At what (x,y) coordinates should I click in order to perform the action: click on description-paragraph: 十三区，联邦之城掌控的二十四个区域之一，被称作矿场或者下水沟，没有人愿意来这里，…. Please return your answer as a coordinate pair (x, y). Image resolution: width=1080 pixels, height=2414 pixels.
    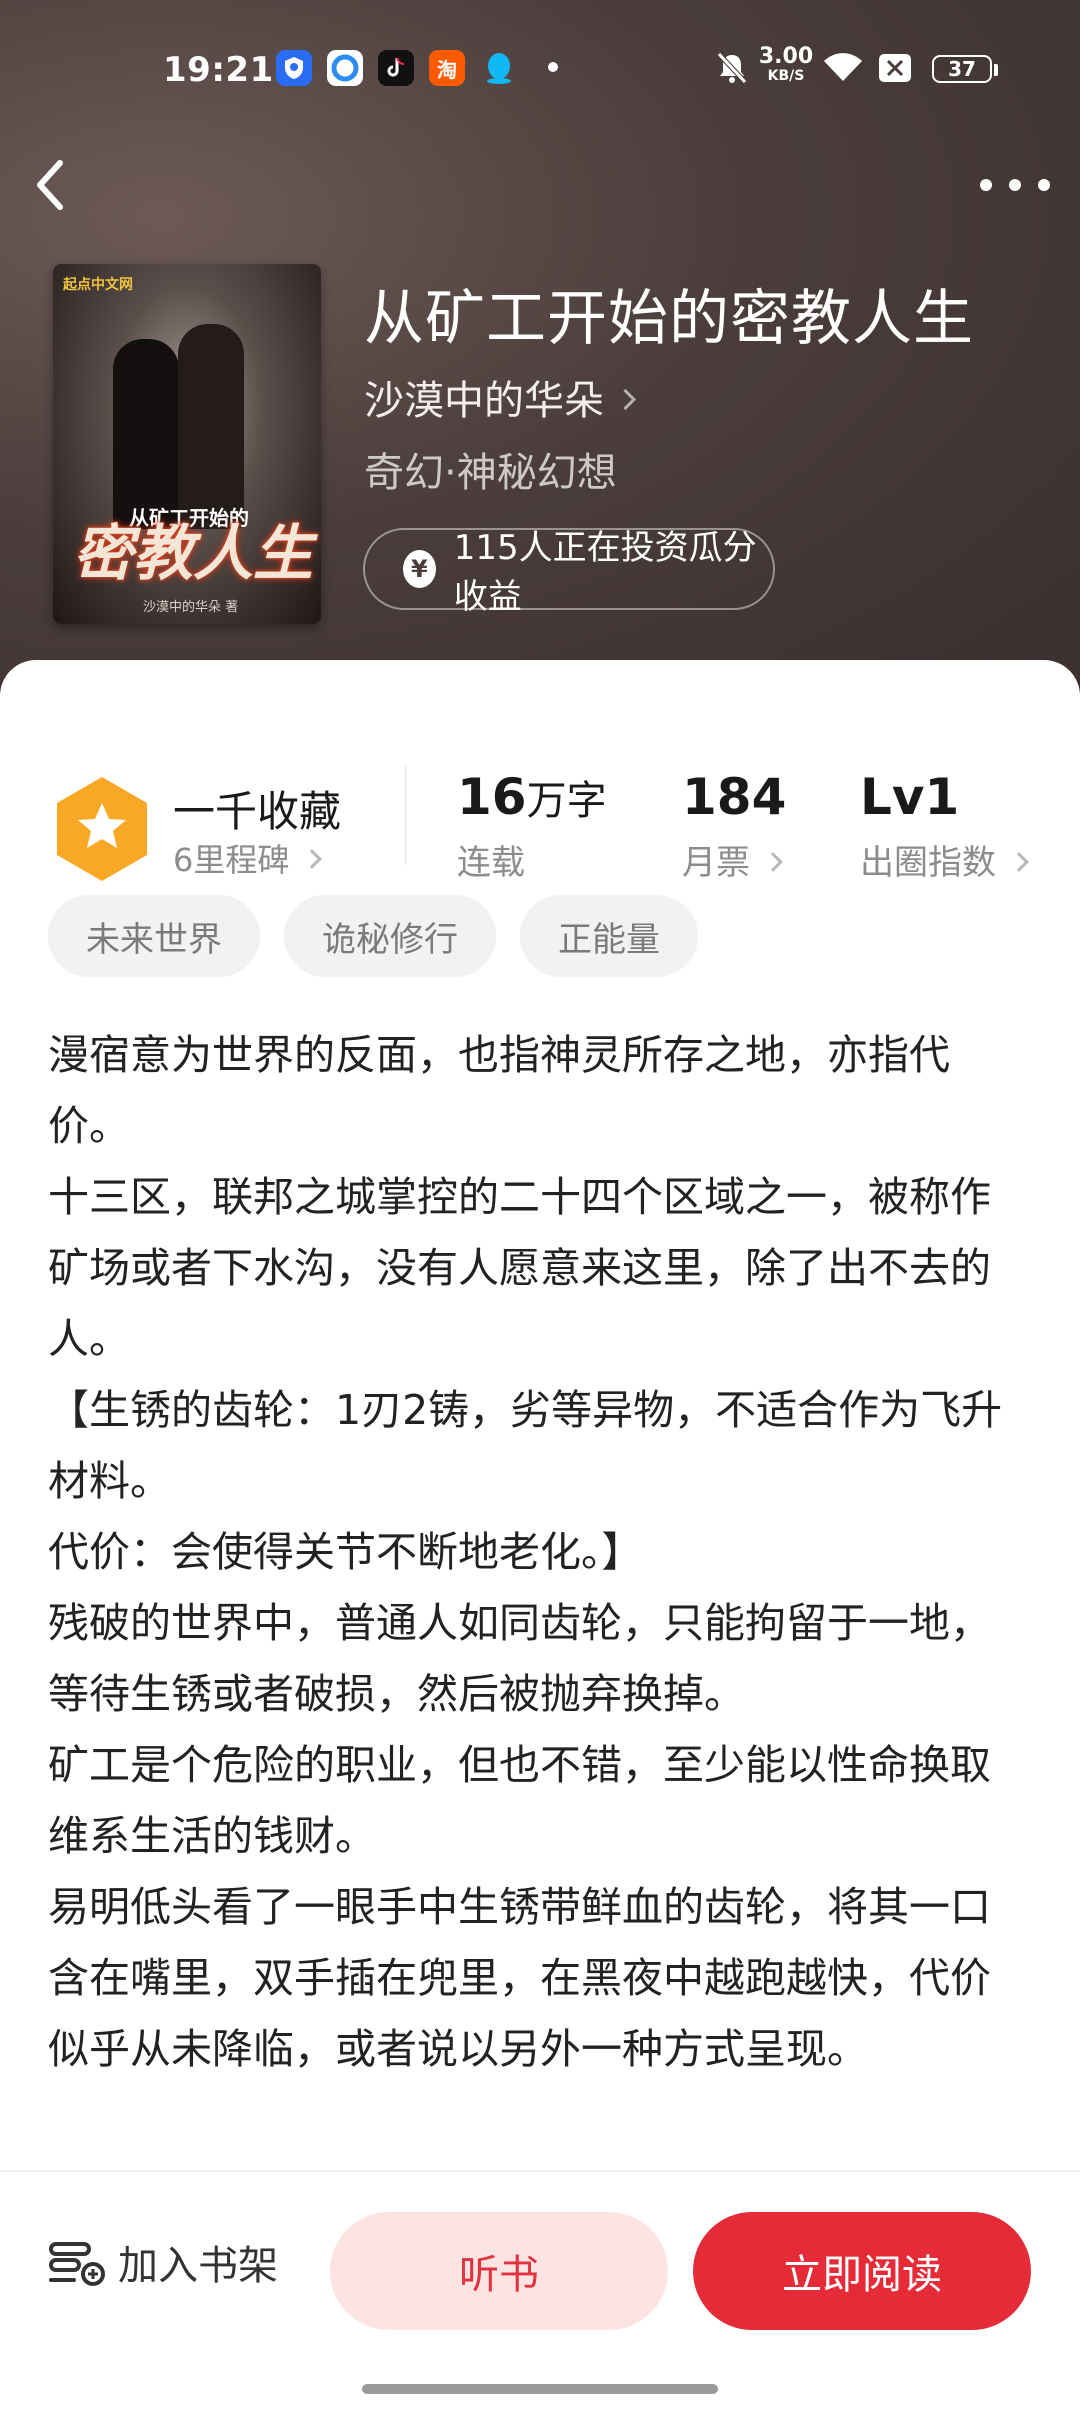
    Looking at the image, I should click on (519, 1268).